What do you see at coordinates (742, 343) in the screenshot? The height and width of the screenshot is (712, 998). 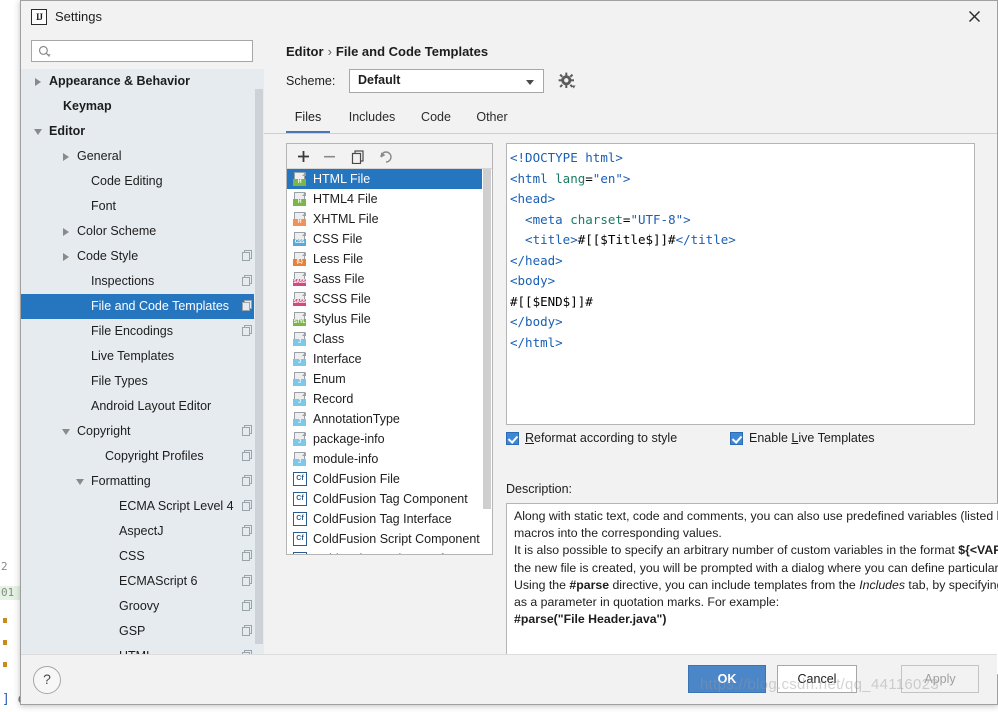 I see `code-line: </html>` at bounding box center [742, 343].